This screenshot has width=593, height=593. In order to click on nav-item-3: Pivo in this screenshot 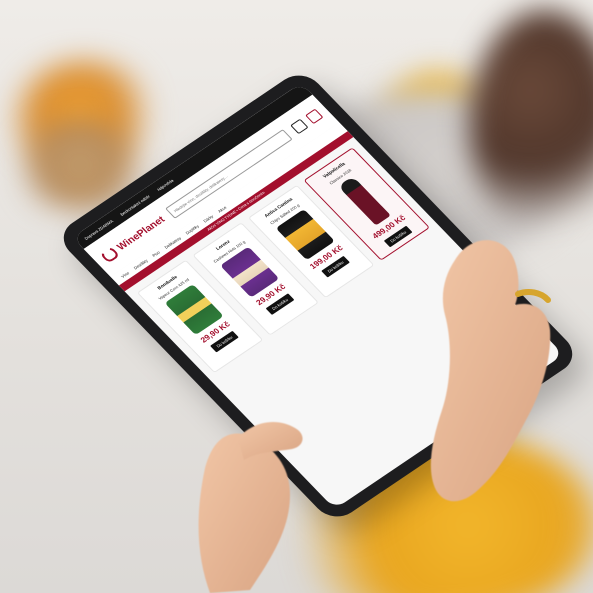, I will do `click(156, 253)`.